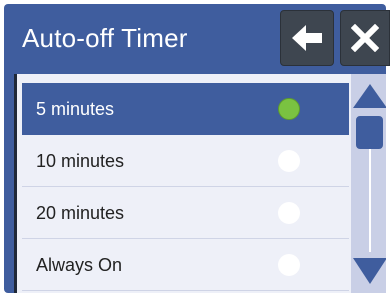  What do you see at coordinates (368, 96) in the screenshot?
I see `scroll-up-arrow-icon` at bounding box center [368, 96].